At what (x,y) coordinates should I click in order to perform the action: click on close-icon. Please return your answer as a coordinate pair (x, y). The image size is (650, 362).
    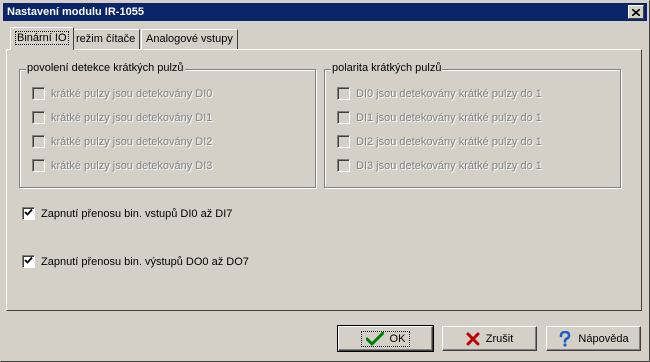
    Looking at the image, I should click on (636, 12).